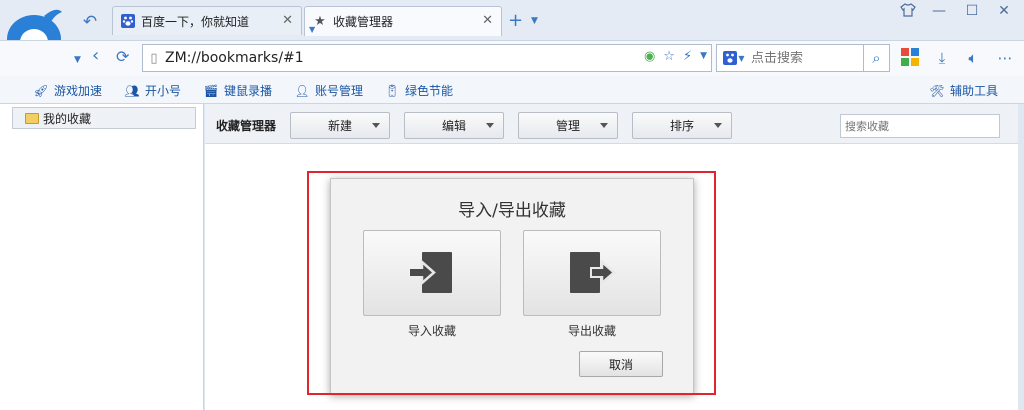  I want to click on battery-leaf-icon: 🔋︎, so click(392, 90).